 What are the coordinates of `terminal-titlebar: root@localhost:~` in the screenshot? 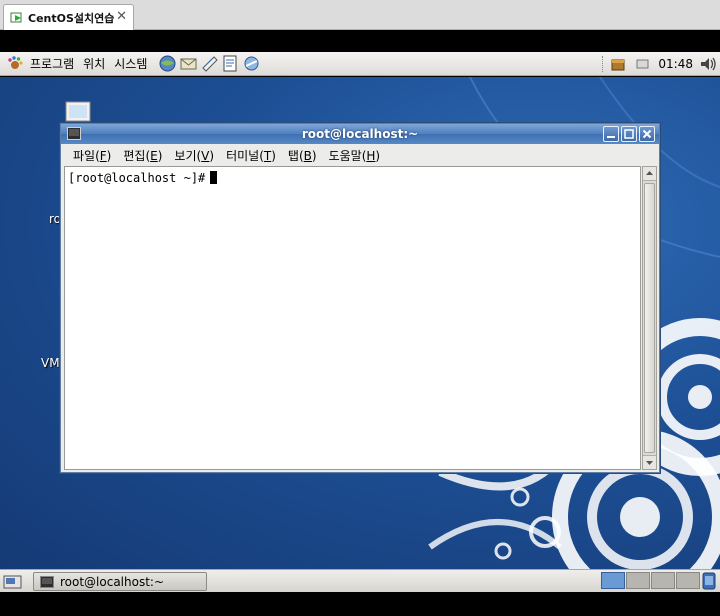 It's located at (360, 134).